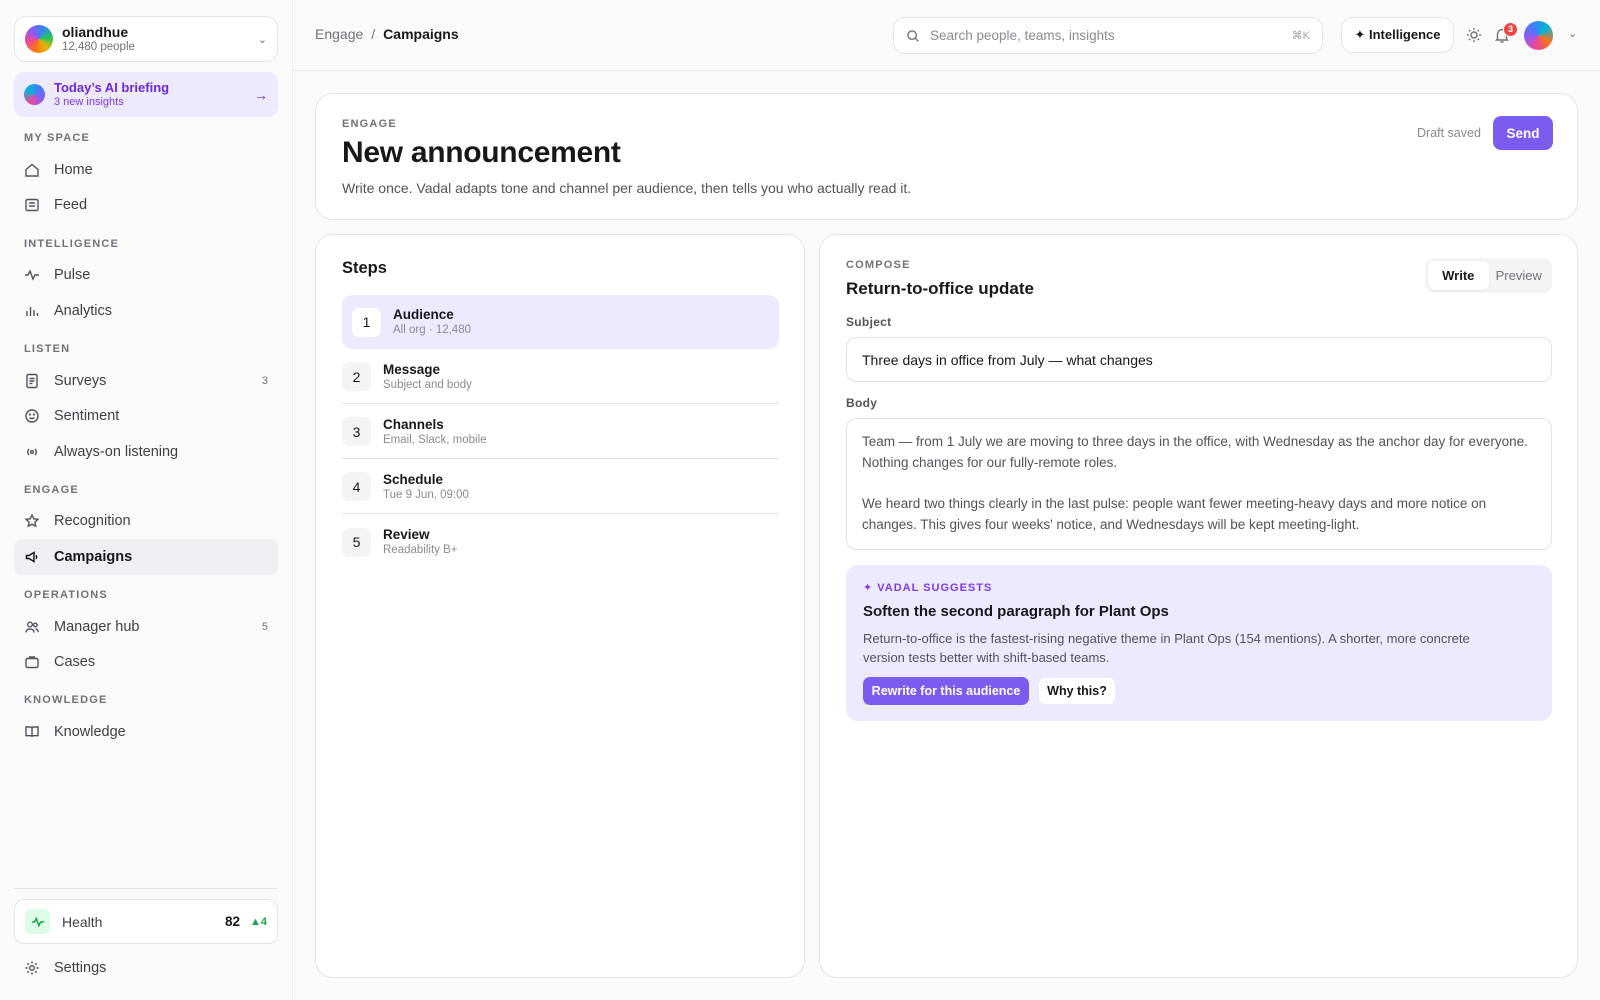 The image size is (1600, 1000). I want to click on sidebar-item-label: Sentiment, so click(87, 416).